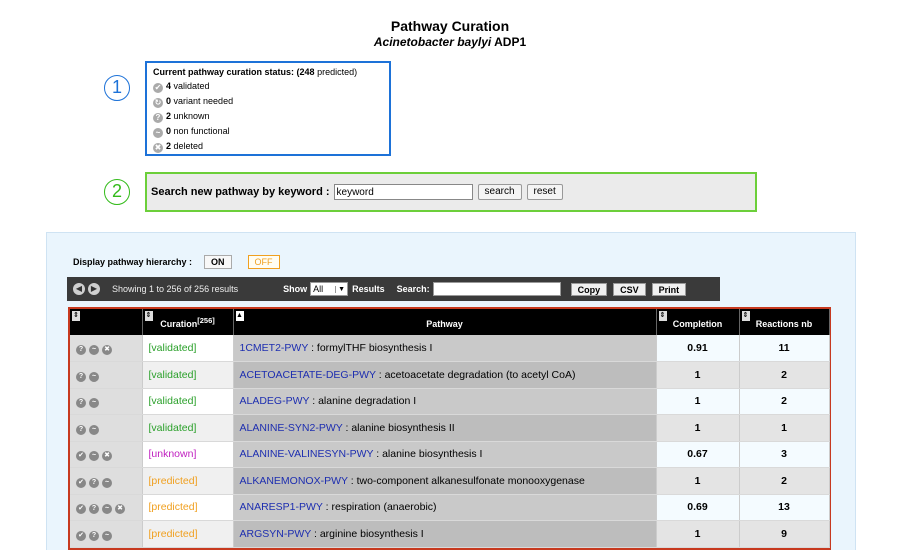 The image size is (900, 550). I want to click on reactions-column-header: ⇕ Reactions nb, so click(784, 322).